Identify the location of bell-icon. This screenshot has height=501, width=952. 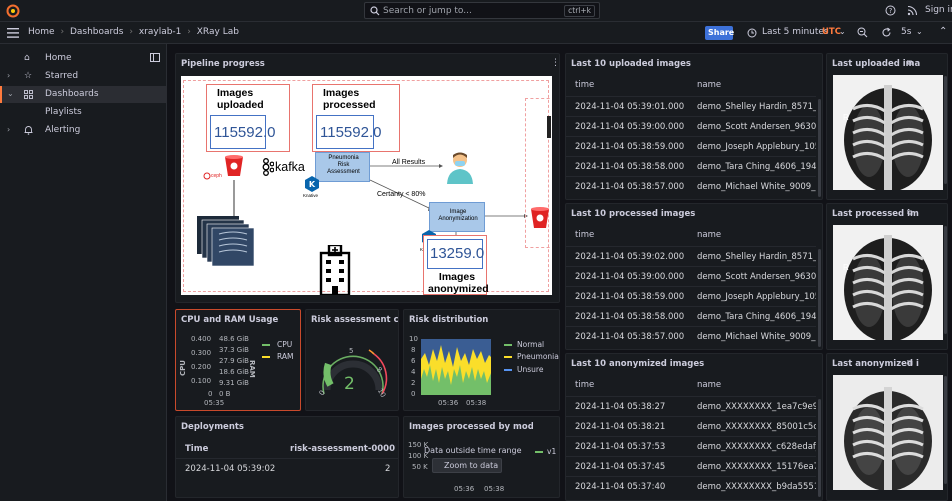
(28, 130).